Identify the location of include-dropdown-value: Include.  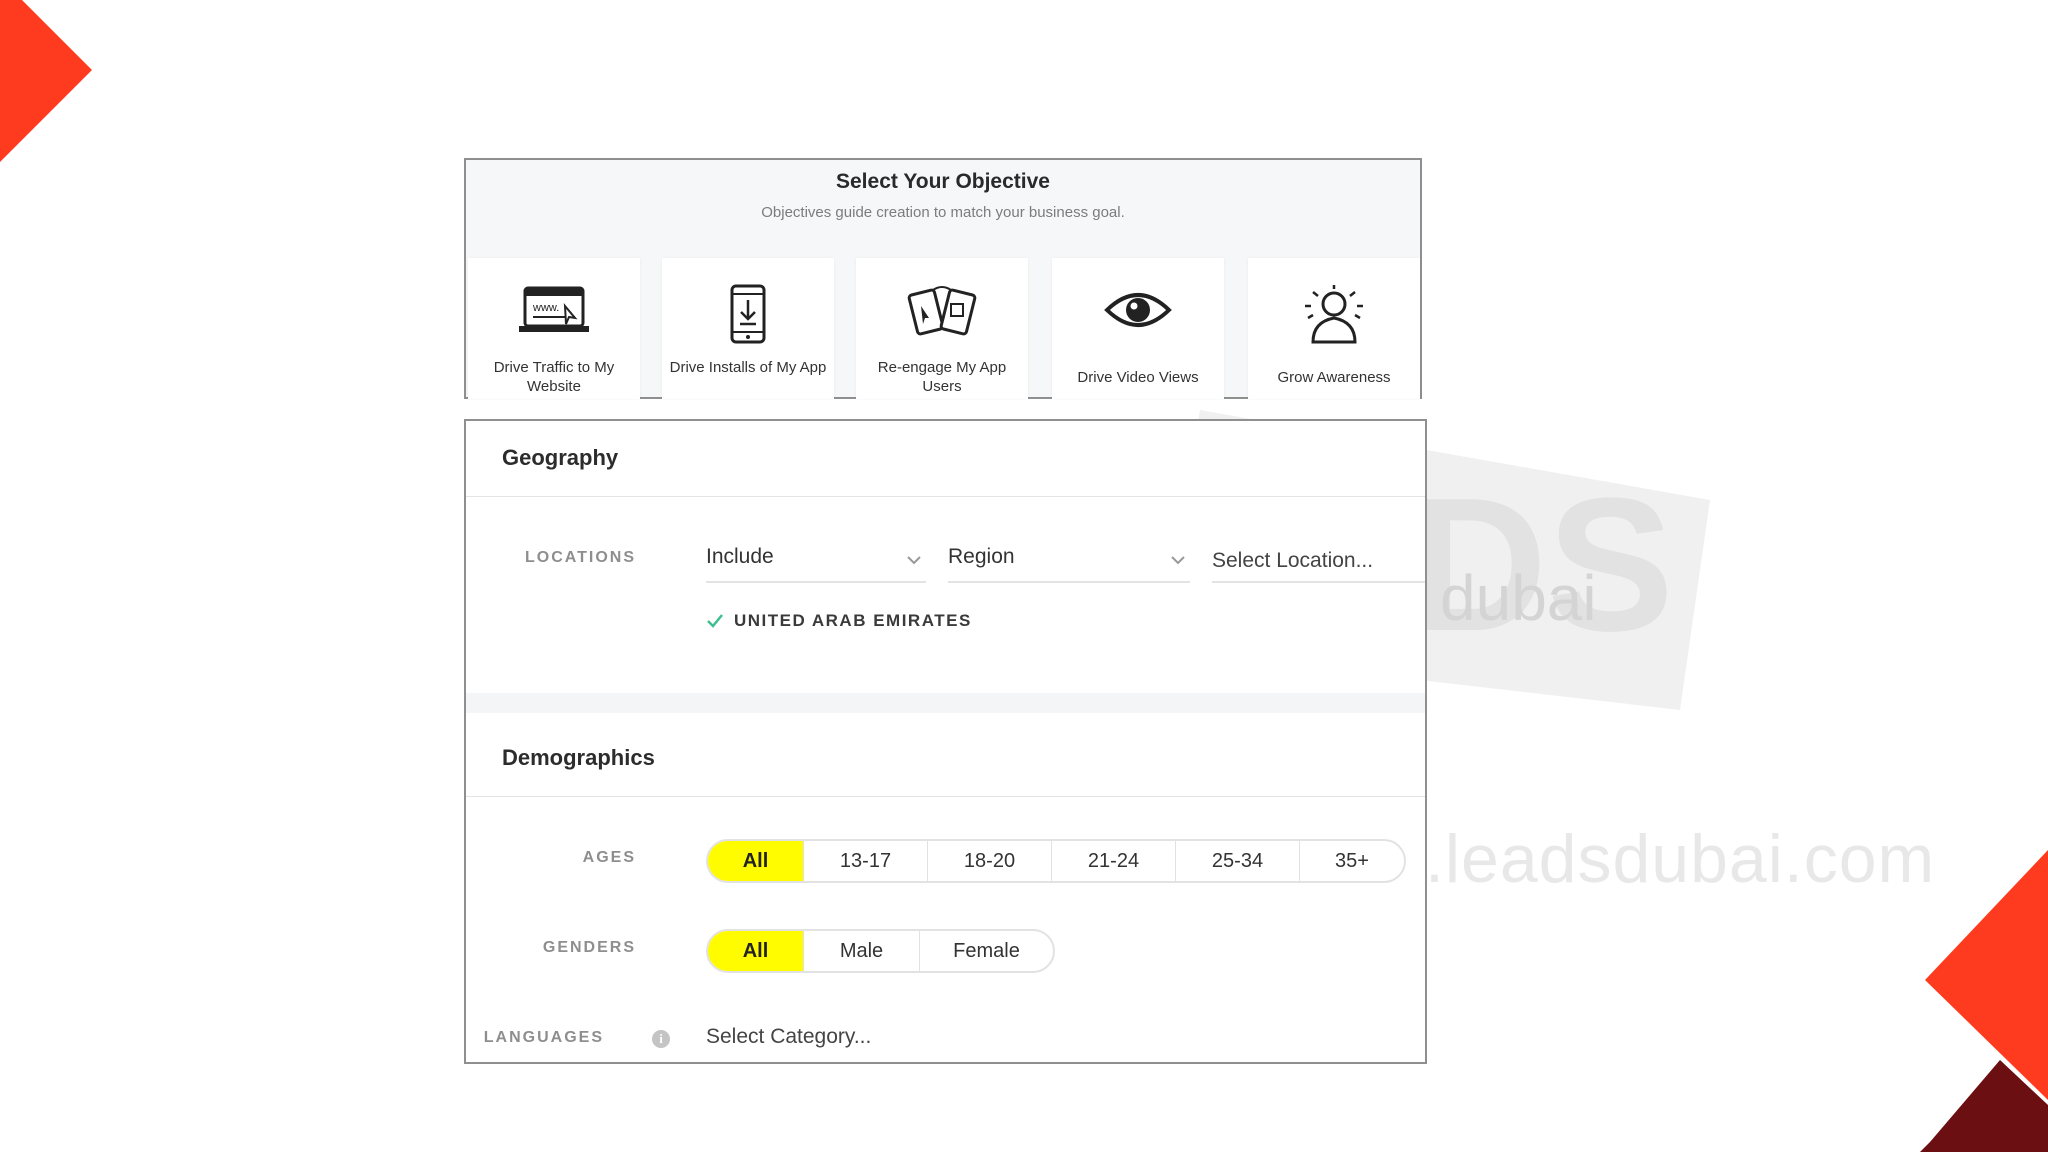
(740, 556).